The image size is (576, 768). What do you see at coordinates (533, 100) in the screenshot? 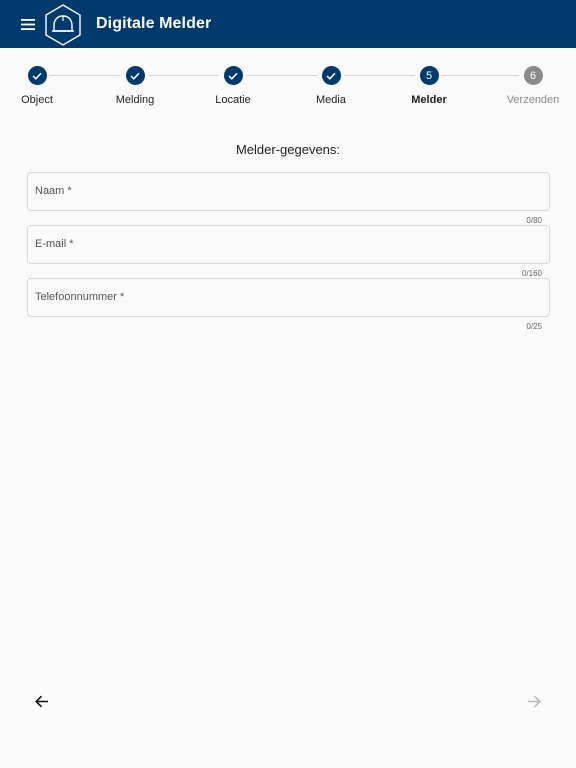
I see `step-label: Verzenden` at bounding box center [533, 100].